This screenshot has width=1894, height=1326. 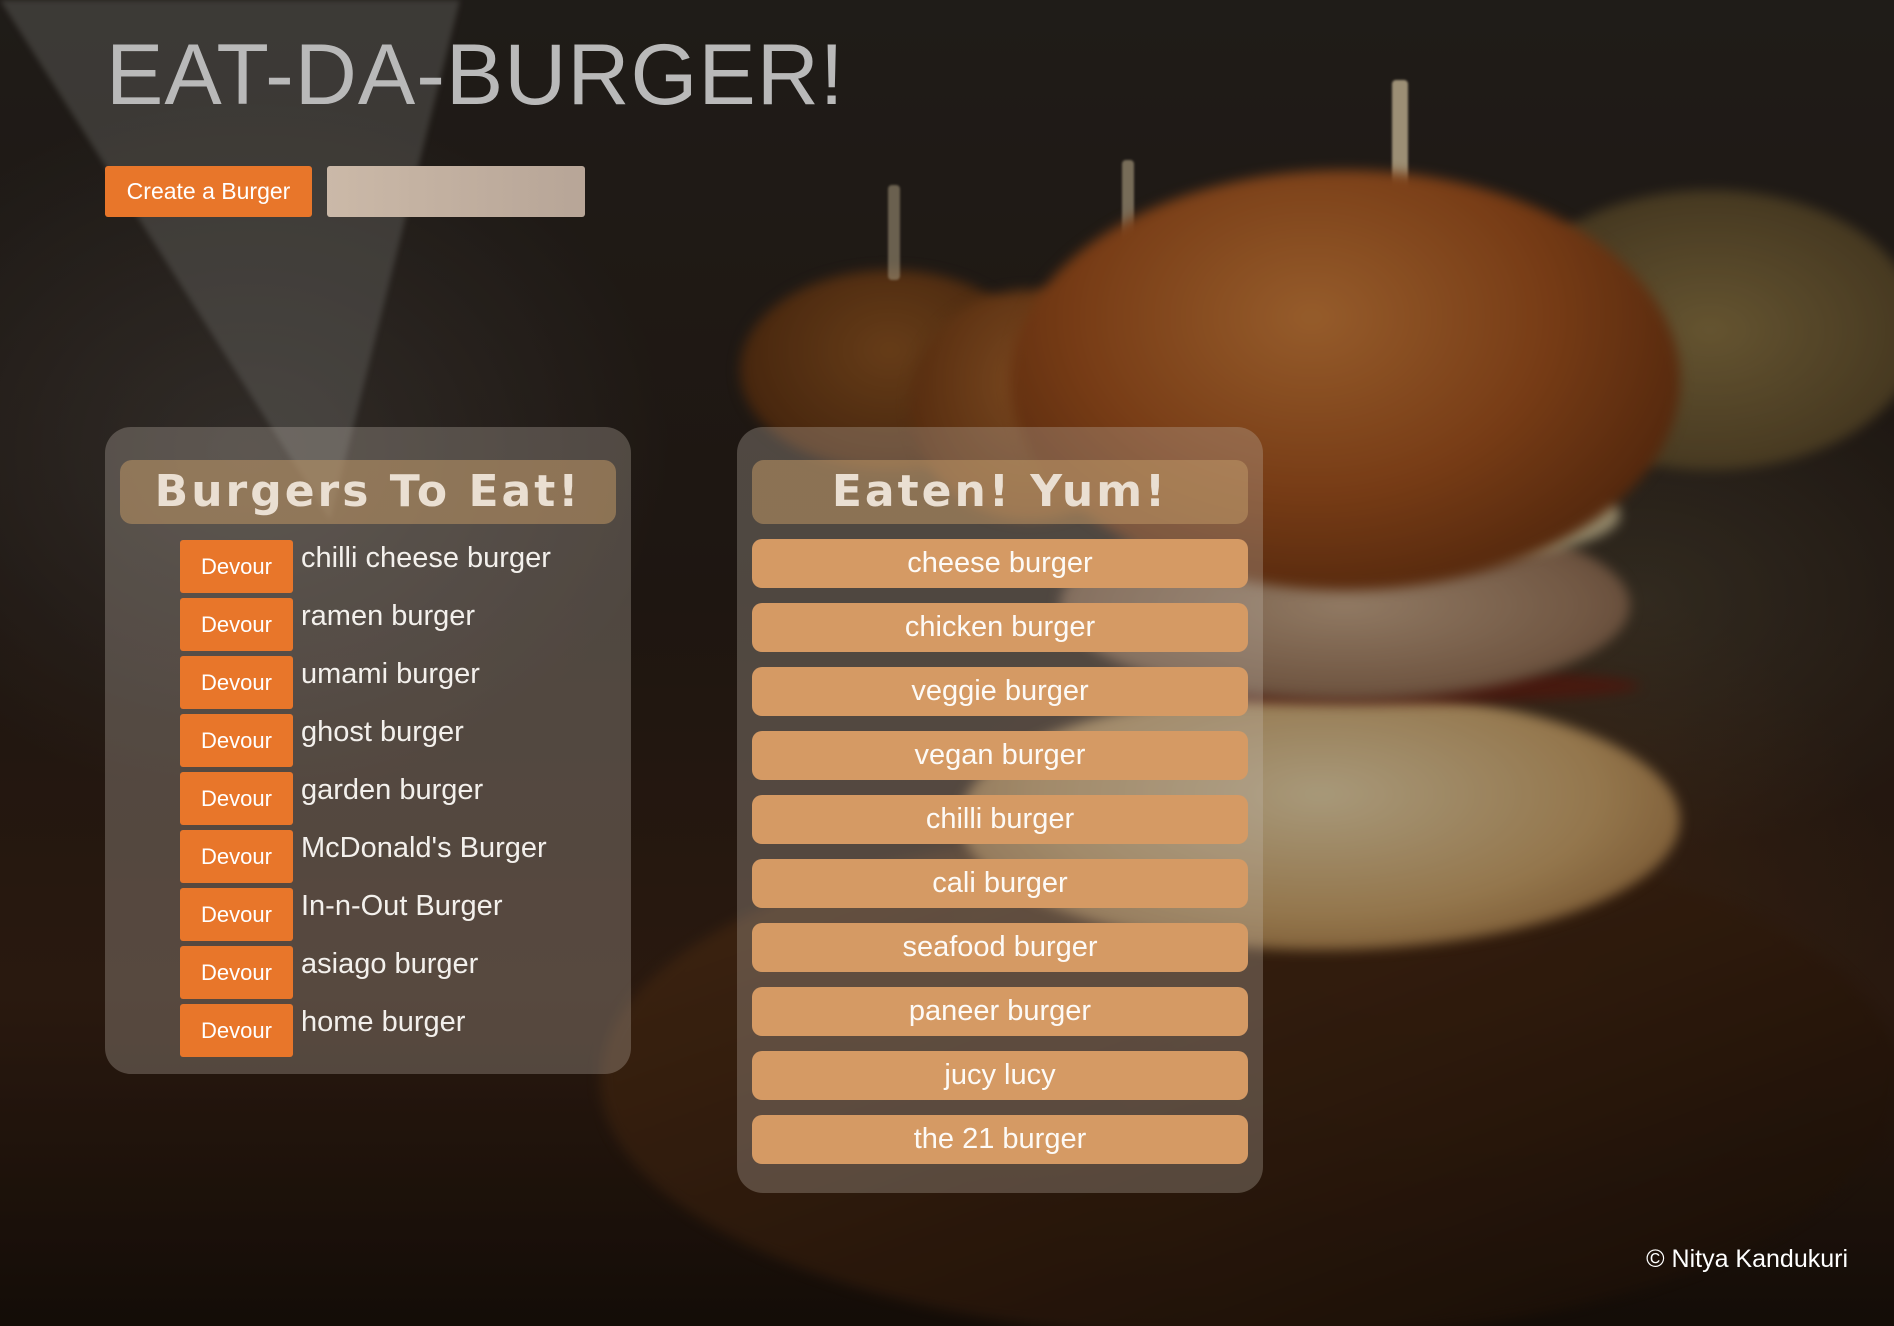 What do you see at coordinates (456, 191) in the screenshot?
I see `burger-name-input` at bounding box center [456, 191].